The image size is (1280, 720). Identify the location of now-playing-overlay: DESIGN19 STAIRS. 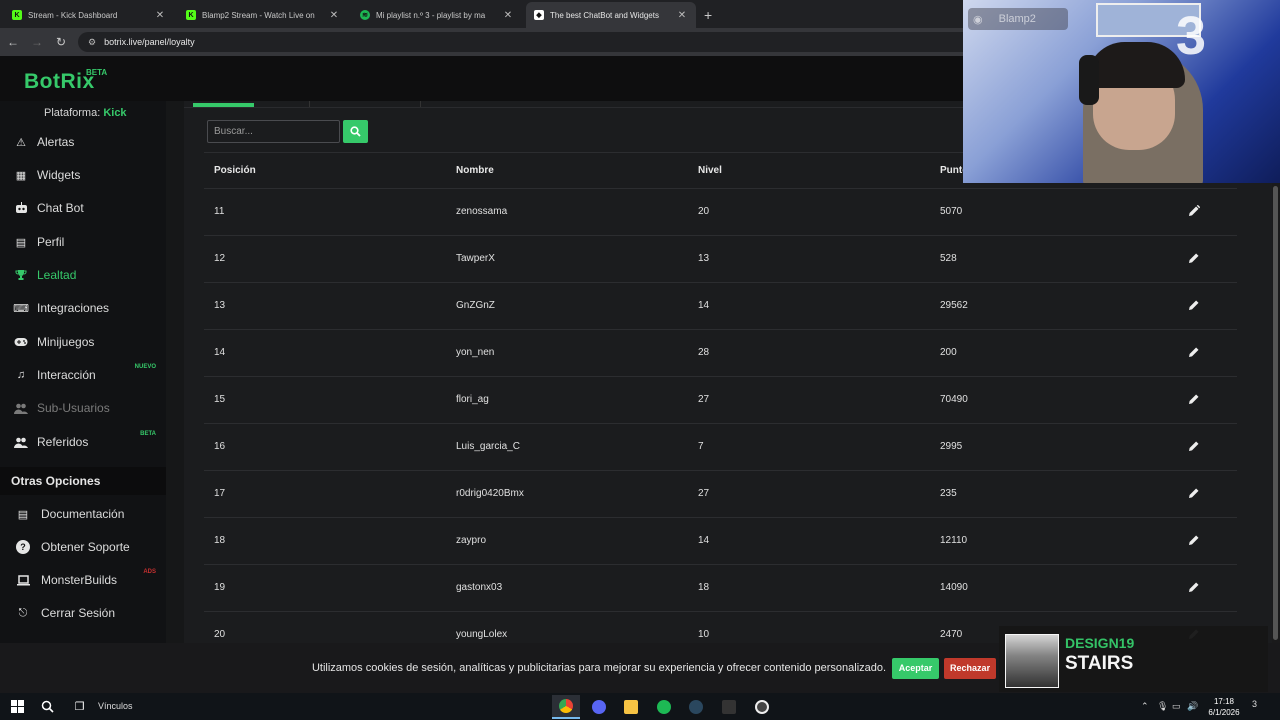
(1133, 659).